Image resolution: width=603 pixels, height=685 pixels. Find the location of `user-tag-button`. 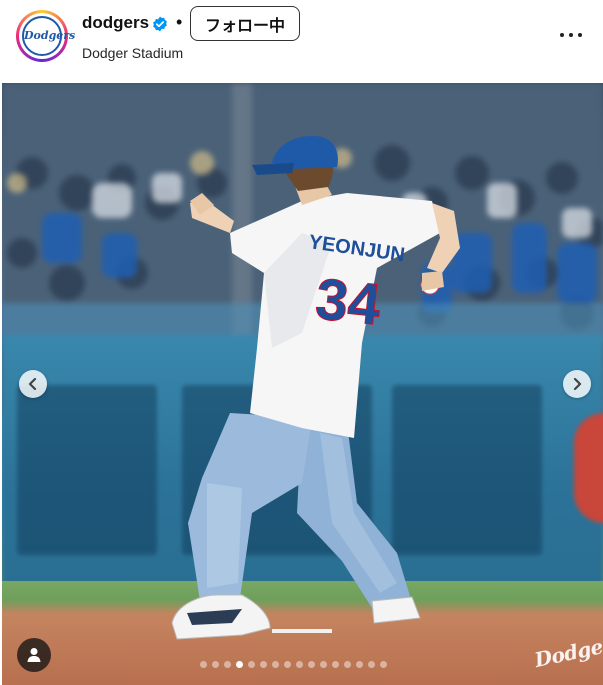

user-tag-button is located at coordinates (34, 655).